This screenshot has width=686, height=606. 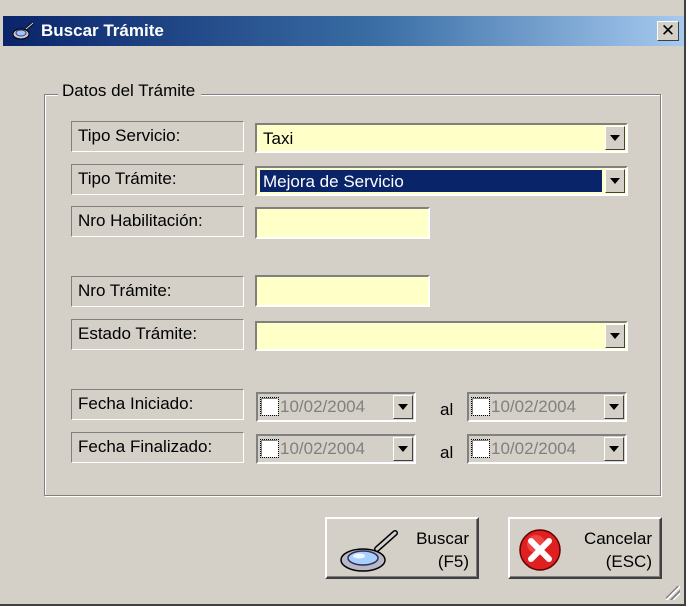 I want to click on cancelar-label: Cancelar (ESC), so click(x=617, y=550).